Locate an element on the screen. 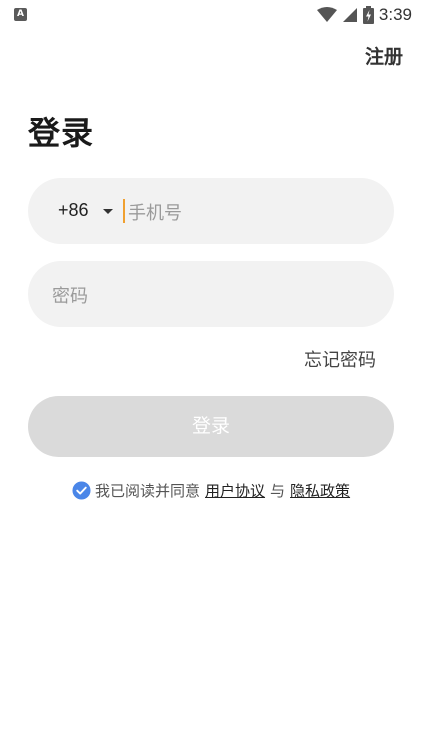  app-notification-icon: A is located at coordinates (20, 14).